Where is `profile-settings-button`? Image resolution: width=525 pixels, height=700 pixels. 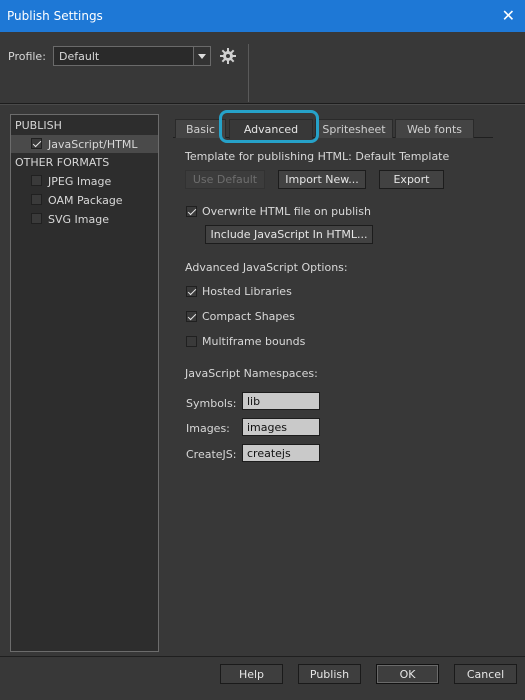
profile-settings-button is located at coordinates (228, 56).